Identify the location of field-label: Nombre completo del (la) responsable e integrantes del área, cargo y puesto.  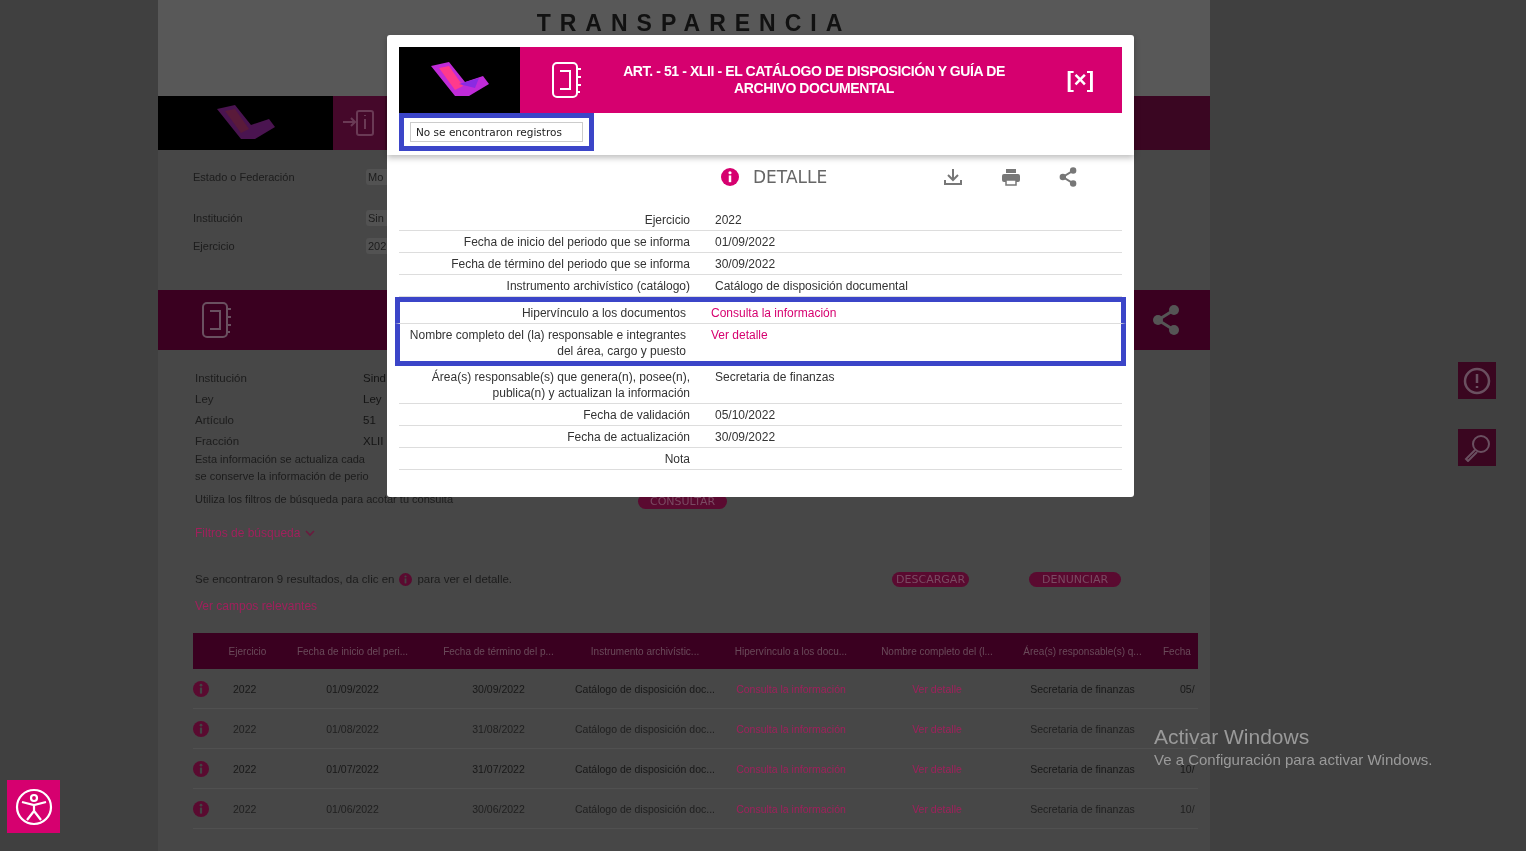
(547, 343).